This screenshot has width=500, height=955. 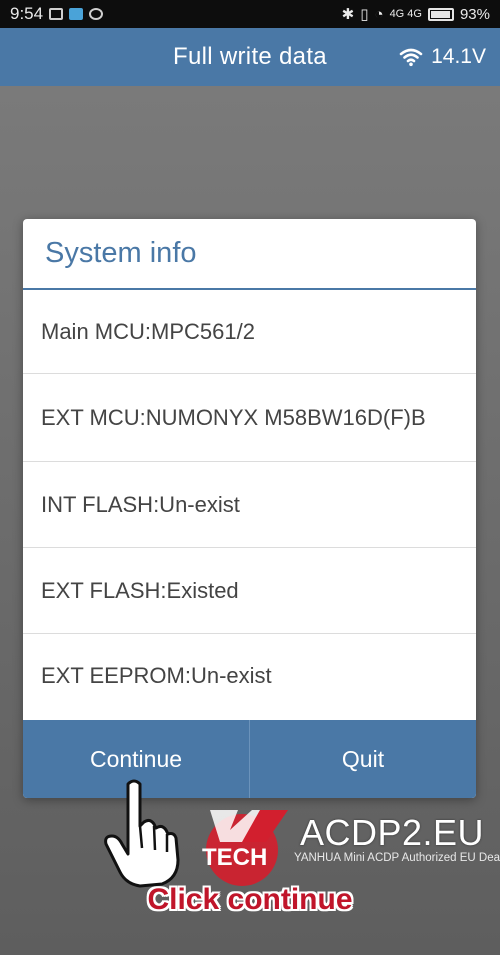 I want to click on info-row-main-mcu: Main MCU:MPC561/2, so click(x=249, y=332).